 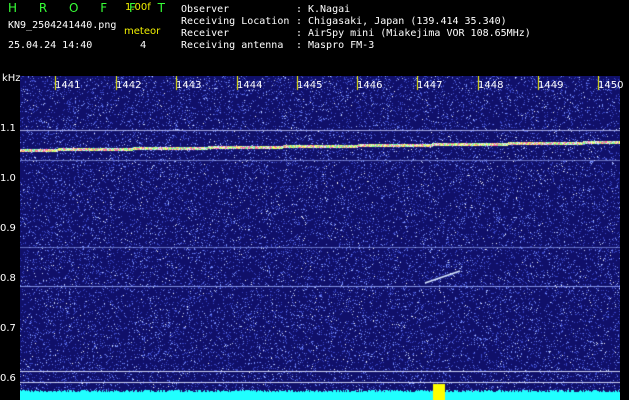 I want to click on info-value-observer: K.Nagai, so click(x=329, y=9).